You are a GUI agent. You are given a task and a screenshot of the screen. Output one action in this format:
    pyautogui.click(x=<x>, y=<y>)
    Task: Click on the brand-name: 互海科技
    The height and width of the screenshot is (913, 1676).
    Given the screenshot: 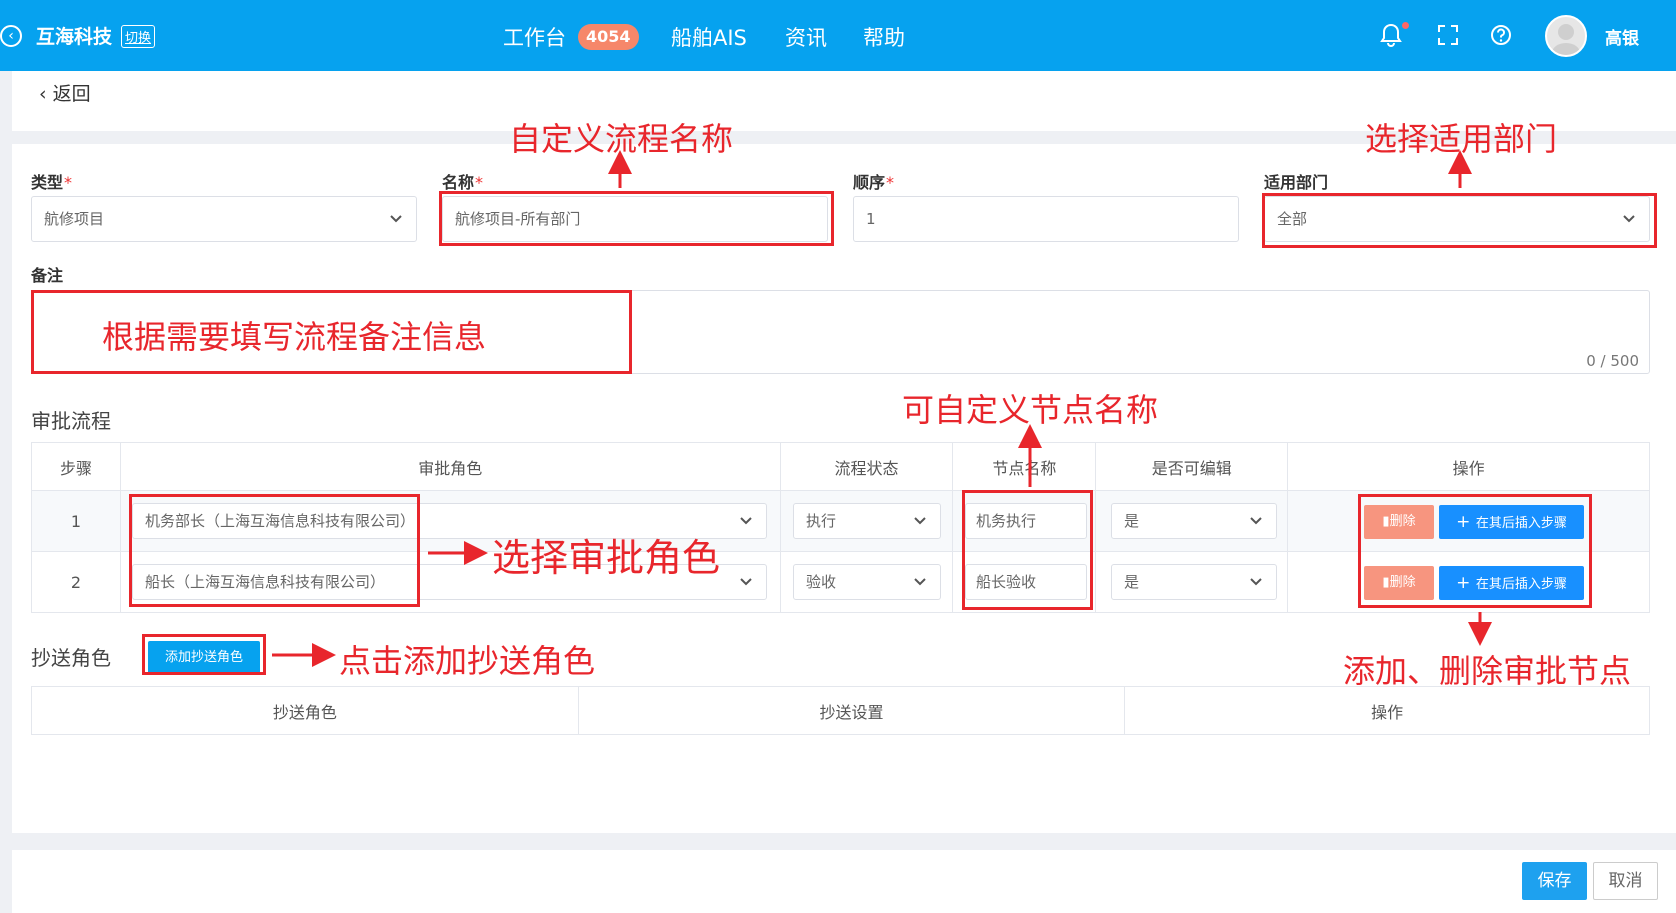 What is the action you would take?
    pyautogui.click(x=74, y=37)
    